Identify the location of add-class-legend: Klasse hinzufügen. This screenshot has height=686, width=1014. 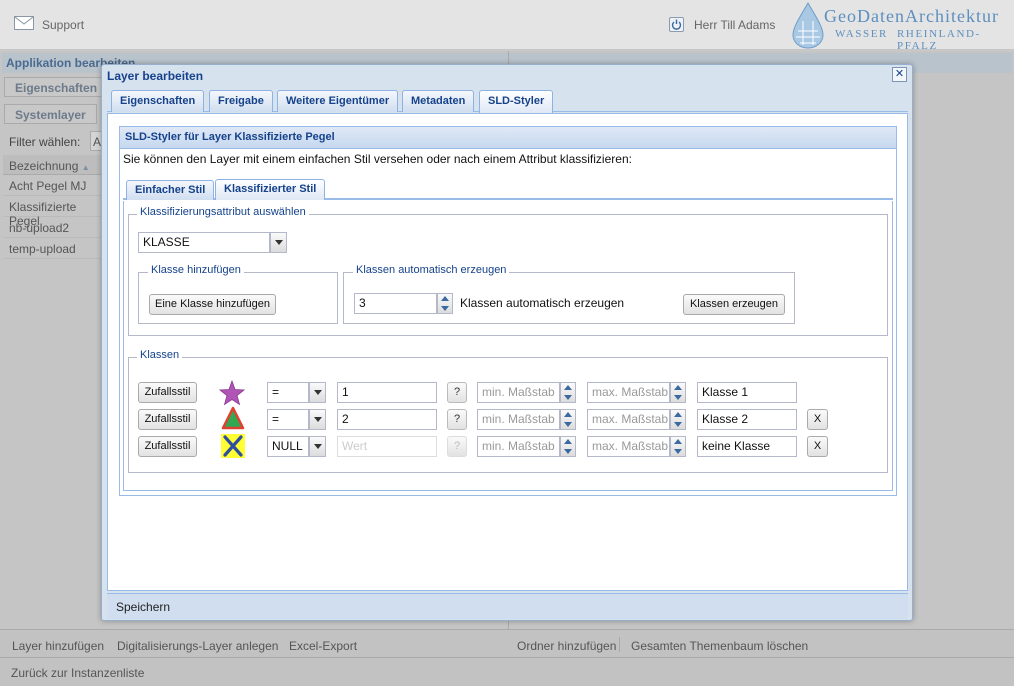
(196, 270).